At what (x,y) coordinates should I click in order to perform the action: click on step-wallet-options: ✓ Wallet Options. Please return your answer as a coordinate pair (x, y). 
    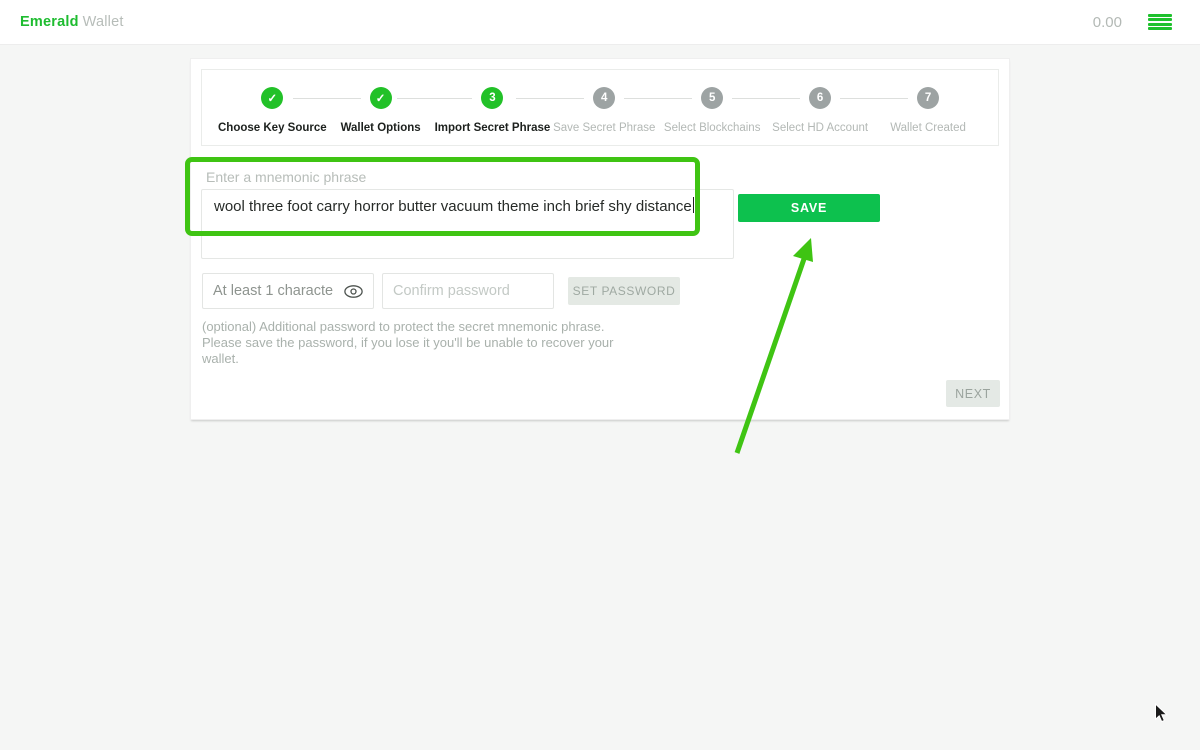
    Looking at the image, I should click on (363, 110).